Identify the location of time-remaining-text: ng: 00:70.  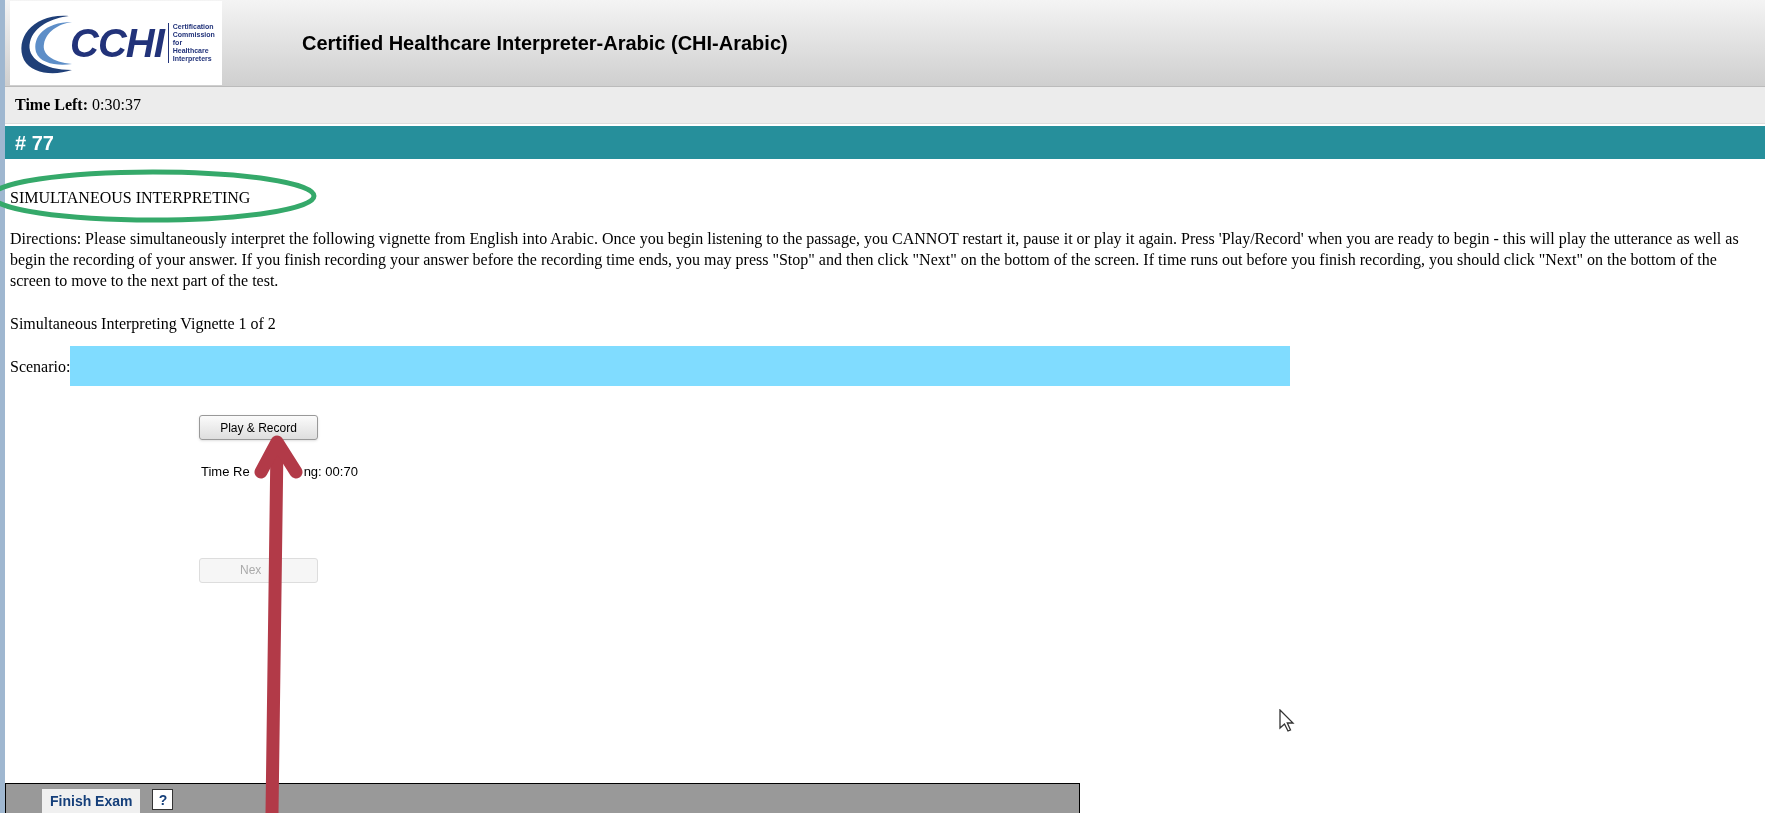
(330, 472).